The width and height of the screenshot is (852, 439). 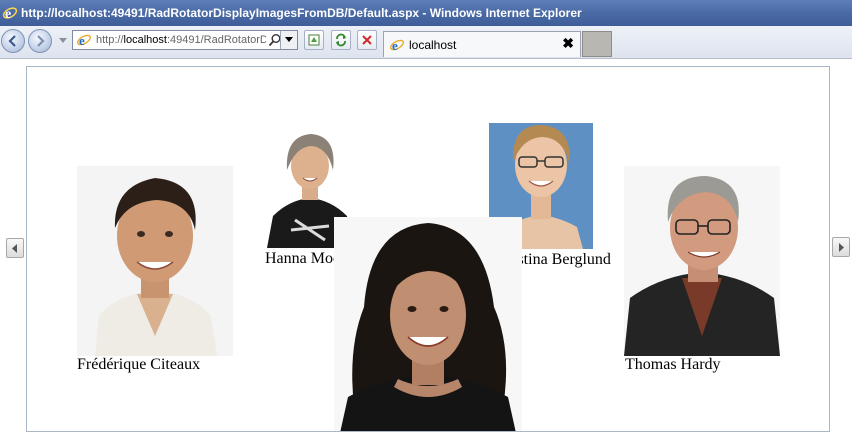 What do you see at coordinates (433, 44) in the screenshot?
I see `tab-label: localhost` at bounding box center [433, 44].